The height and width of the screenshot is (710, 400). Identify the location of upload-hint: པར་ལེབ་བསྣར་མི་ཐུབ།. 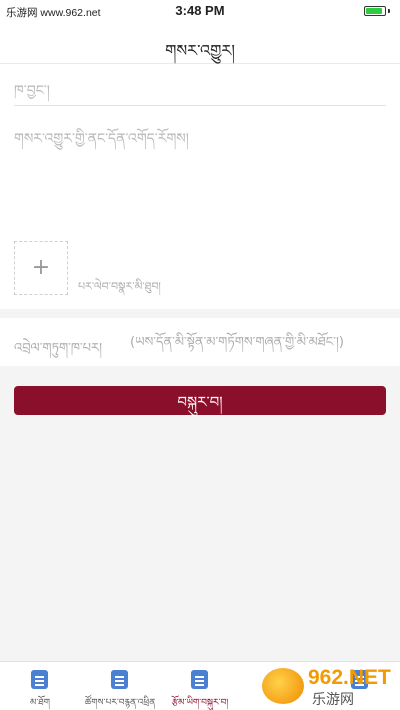
(119, 286).